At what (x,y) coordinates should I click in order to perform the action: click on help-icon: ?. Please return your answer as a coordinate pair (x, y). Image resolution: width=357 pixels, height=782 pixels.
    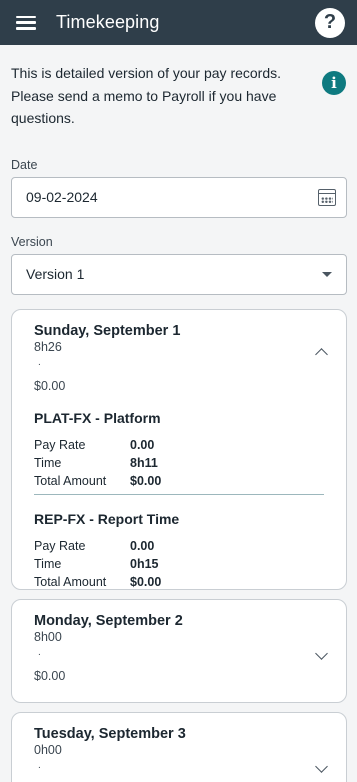
    Looking at the image, I should click on (330, 22).